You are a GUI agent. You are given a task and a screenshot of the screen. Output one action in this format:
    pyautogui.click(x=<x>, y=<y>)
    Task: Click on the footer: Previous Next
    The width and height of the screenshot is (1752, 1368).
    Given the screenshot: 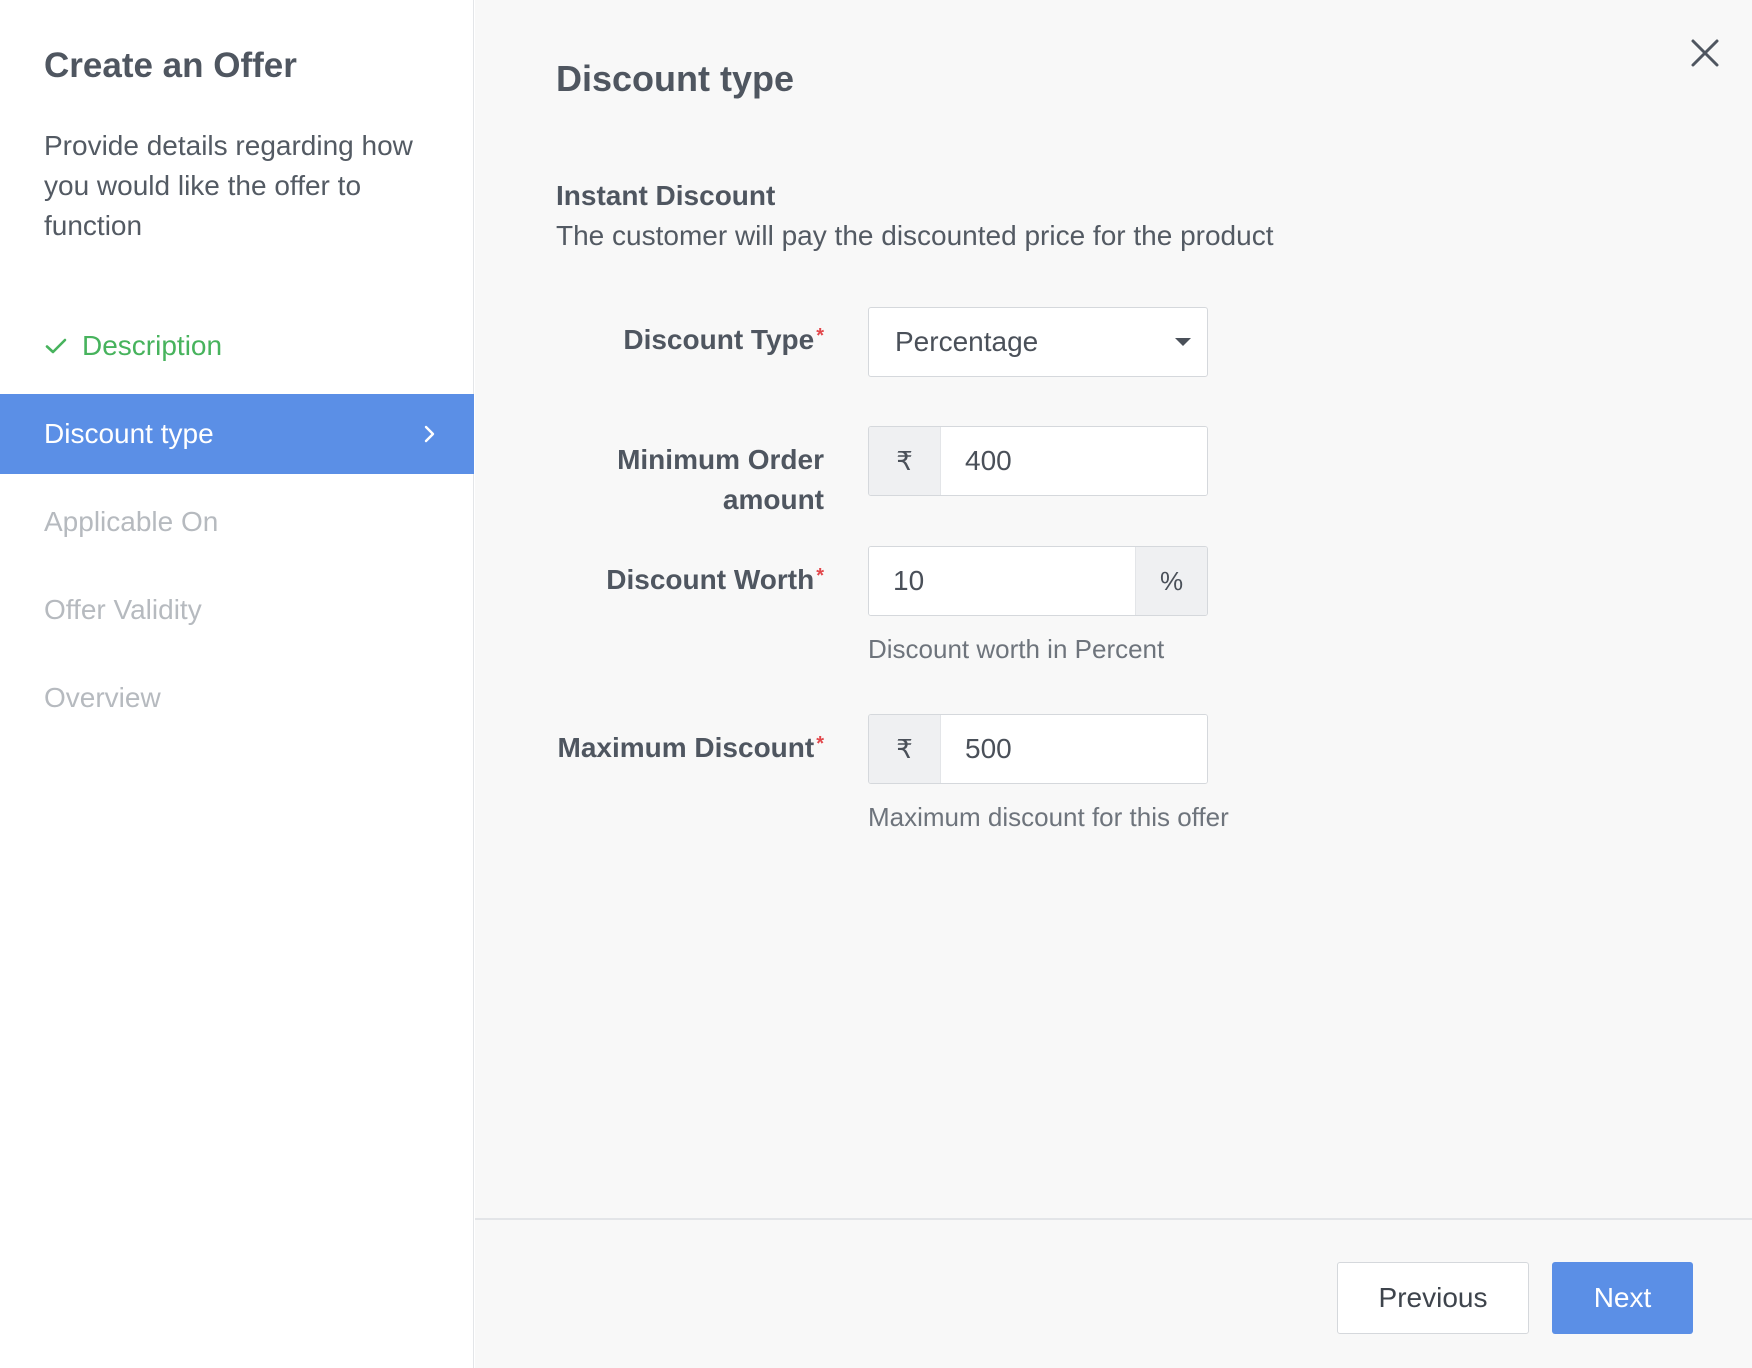 What is the action you would take?
    pyautogui.click(x=1113, y=1293)
    